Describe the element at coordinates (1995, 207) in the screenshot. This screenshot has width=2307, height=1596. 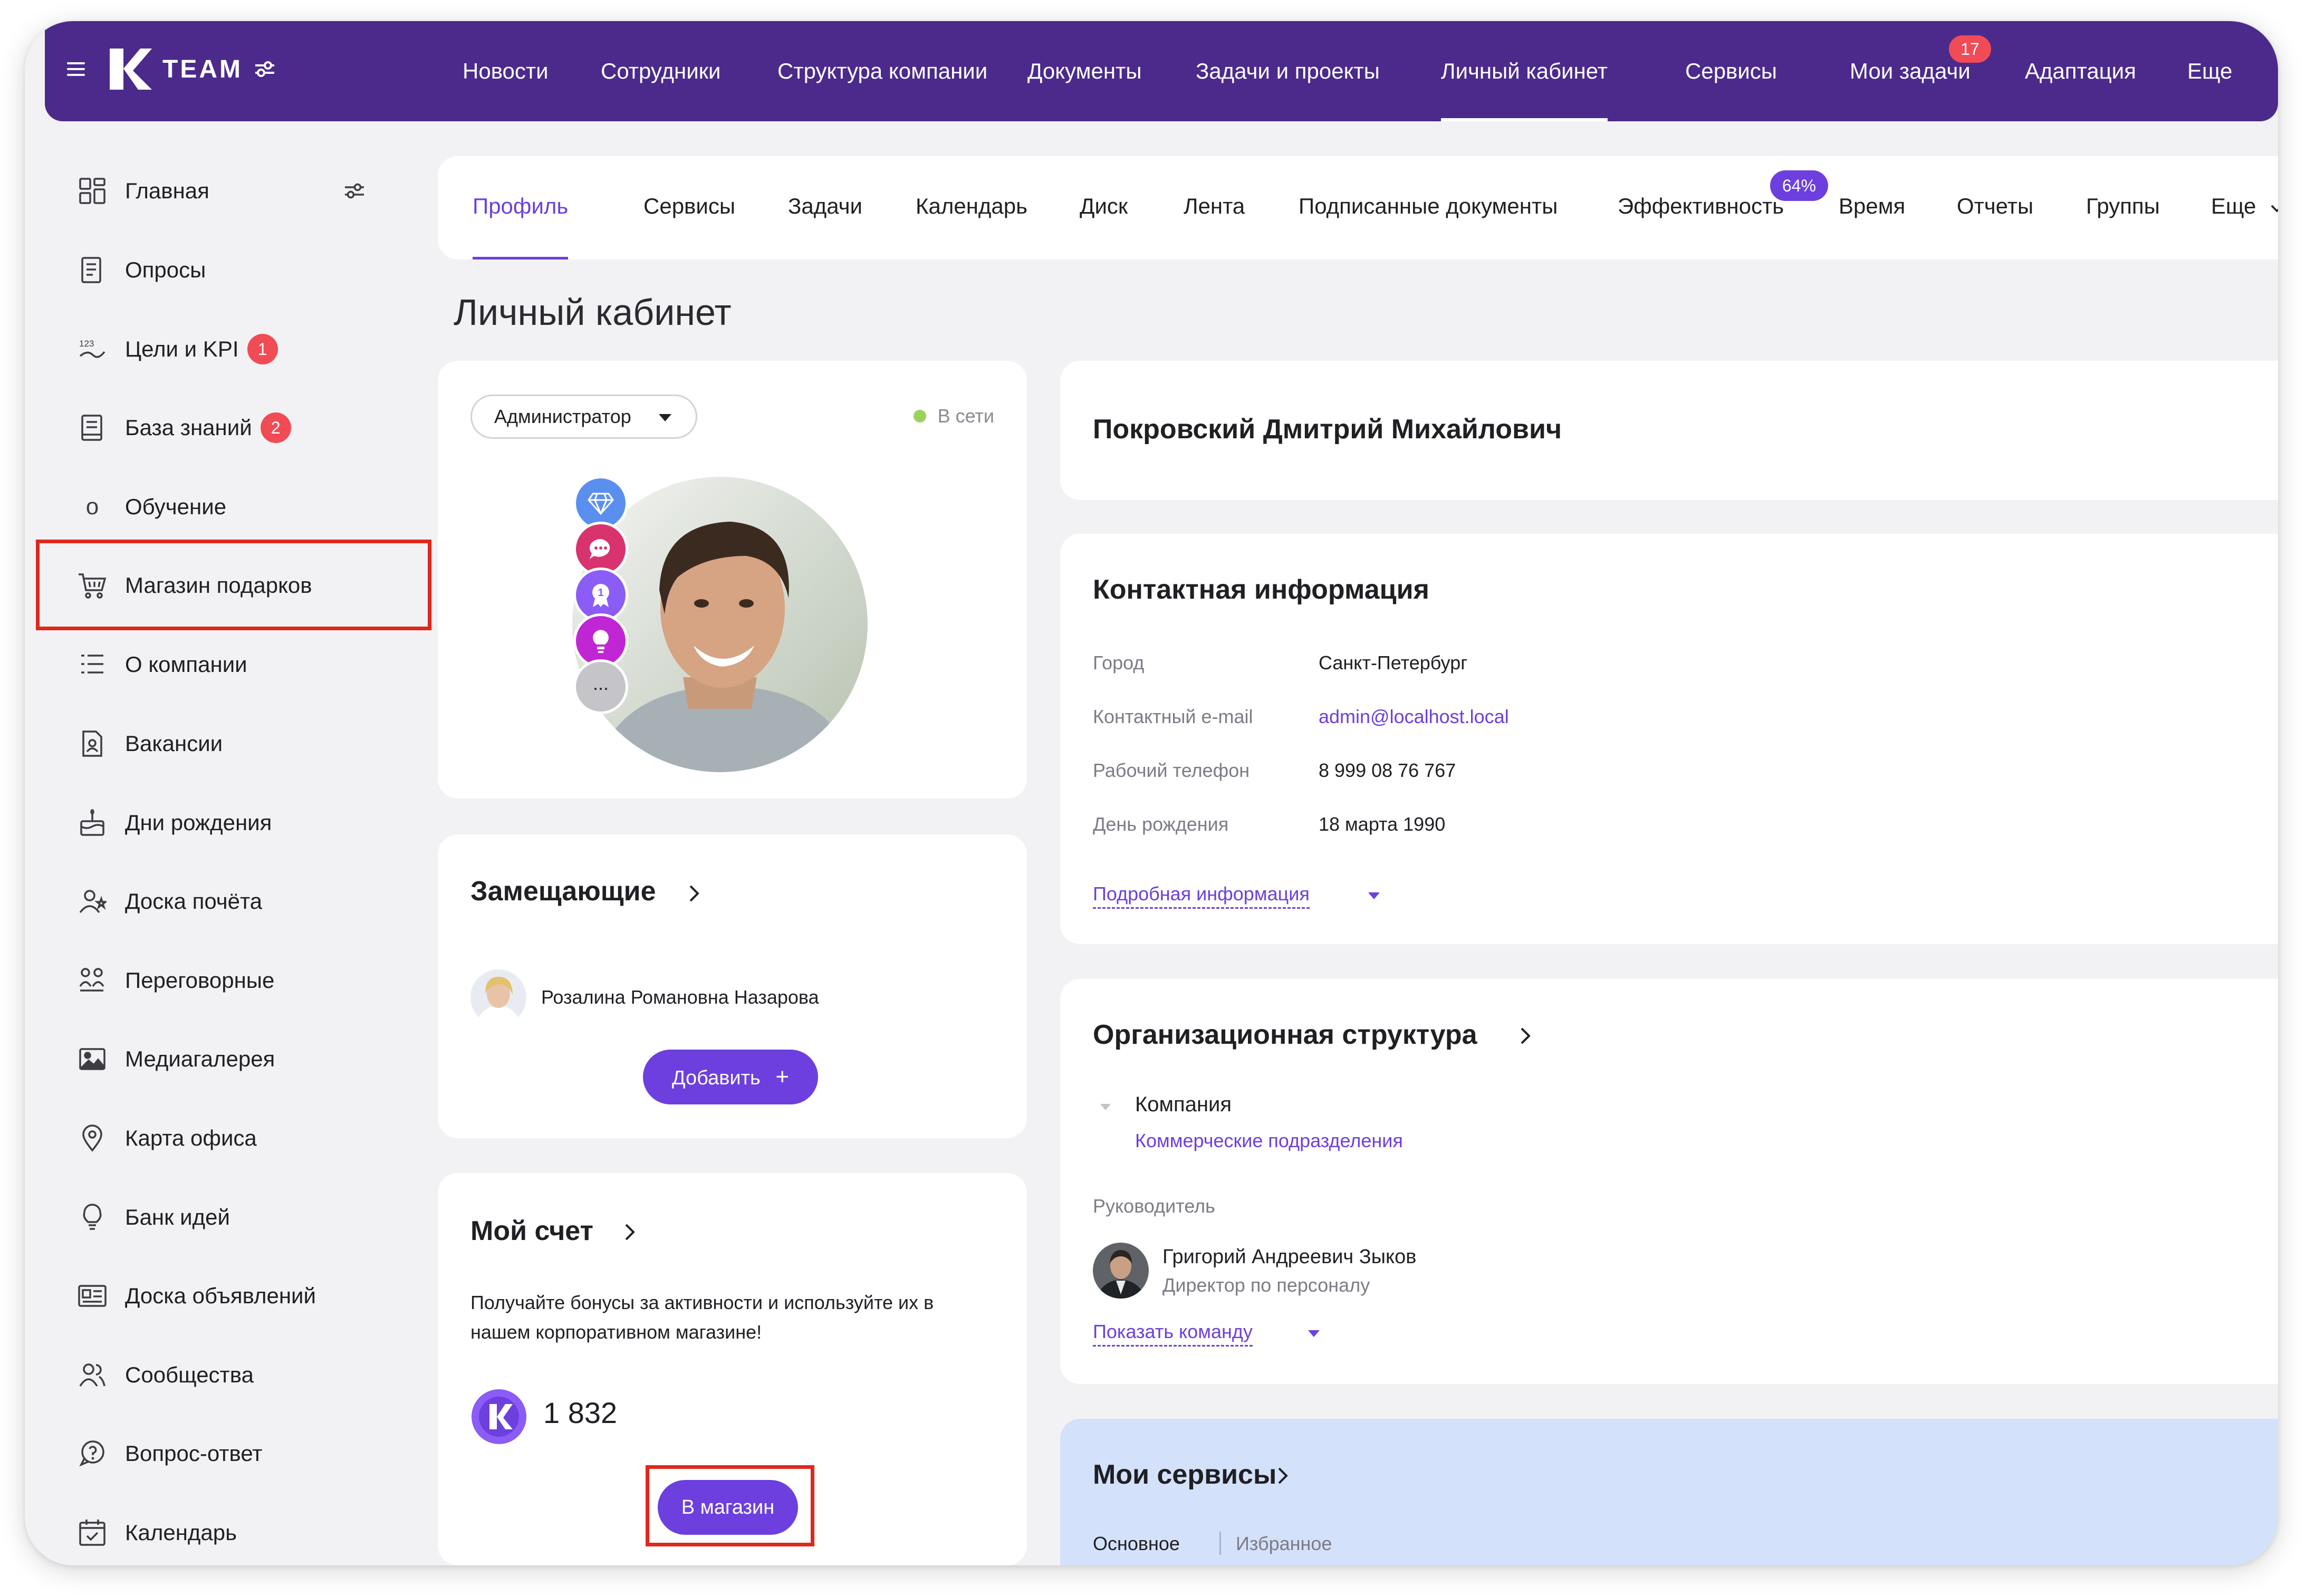
I see `tab-reports: Отчеты` at that location.